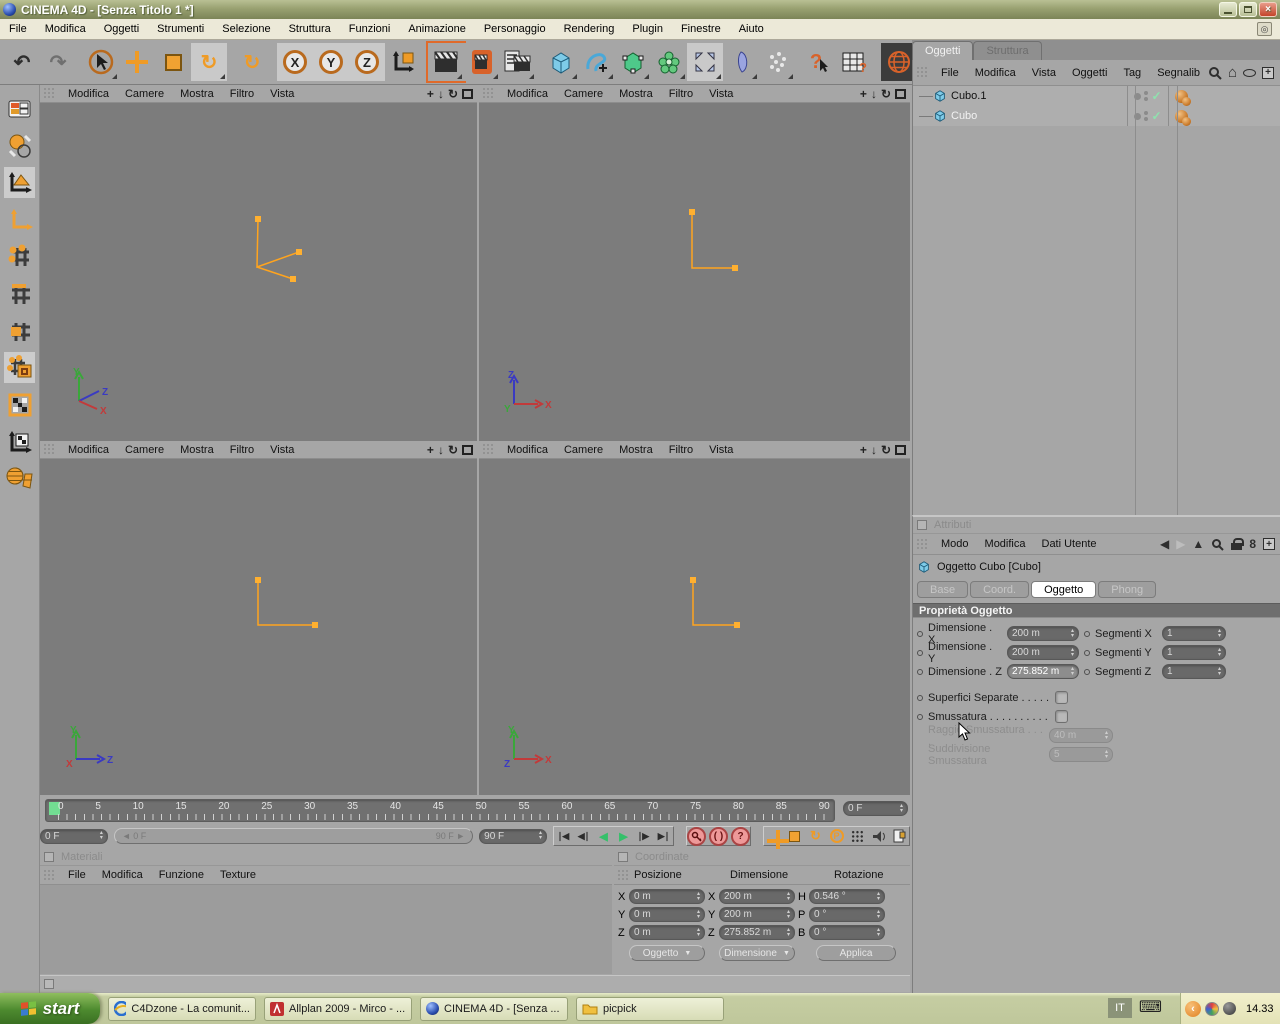  I want to click on viewport-top: Z X Y, so click(694, 272).